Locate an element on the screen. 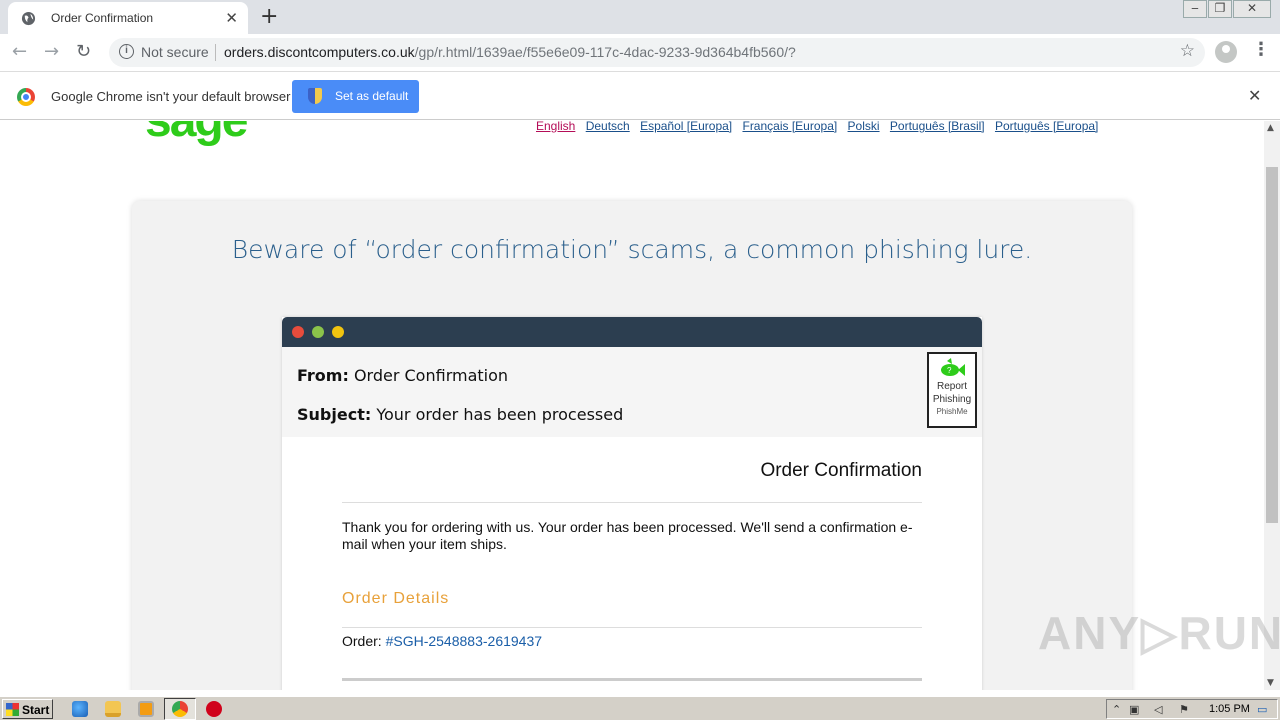 This screenshot has height=720, width=1280. chrome-taskbar-button is located at coordinates (180, 709).